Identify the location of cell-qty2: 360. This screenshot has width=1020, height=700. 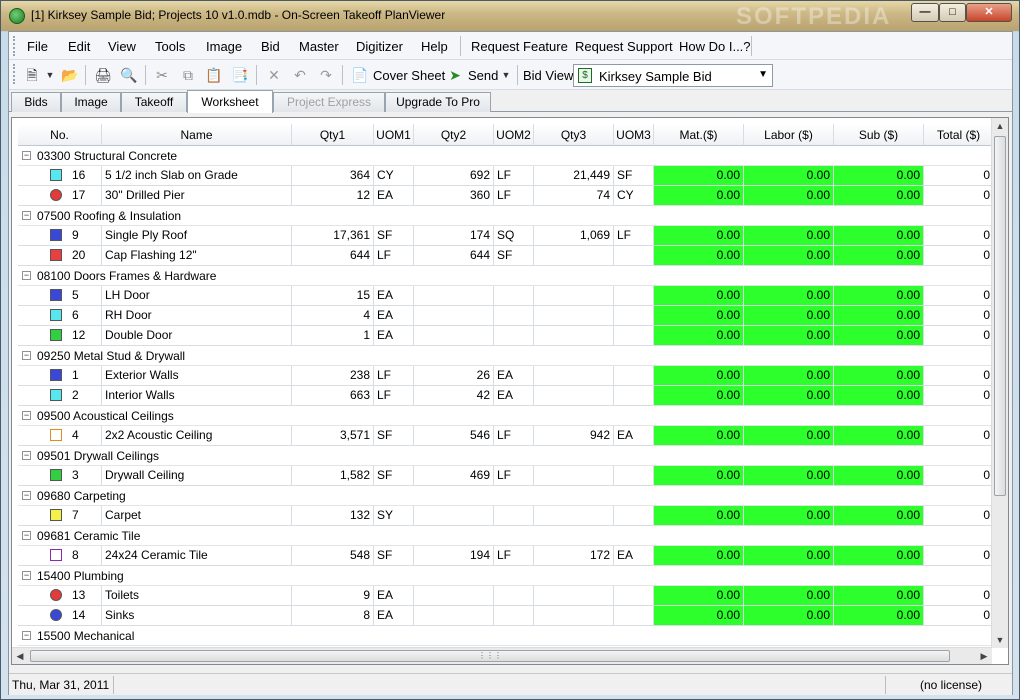
(454, 196).